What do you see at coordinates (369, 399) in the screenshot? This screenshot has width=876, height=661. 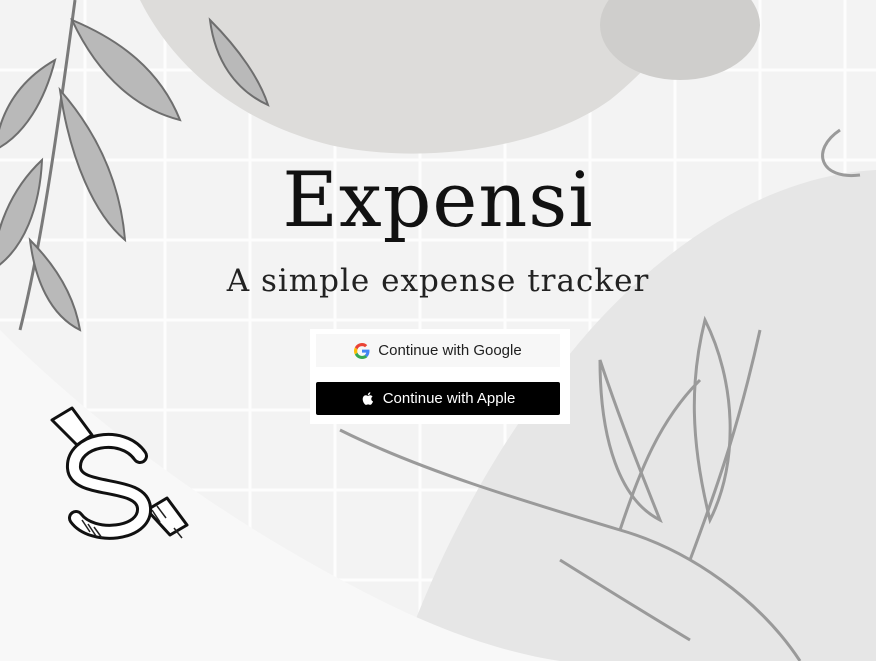 I see `apple-logo-icon` at bounding box center [369, 399].